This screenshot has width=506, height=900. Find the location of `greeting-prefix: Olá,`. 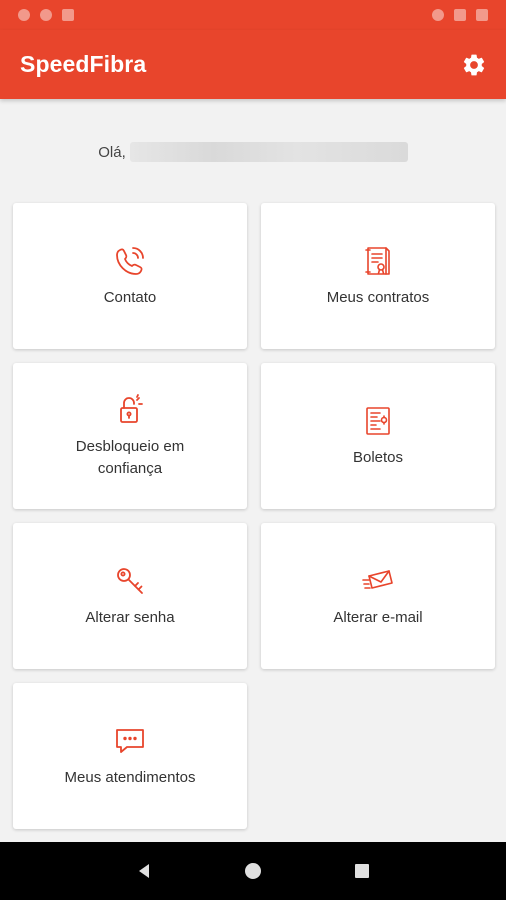

greeting-prefix: Olá, is located at coordinates (112, 152).